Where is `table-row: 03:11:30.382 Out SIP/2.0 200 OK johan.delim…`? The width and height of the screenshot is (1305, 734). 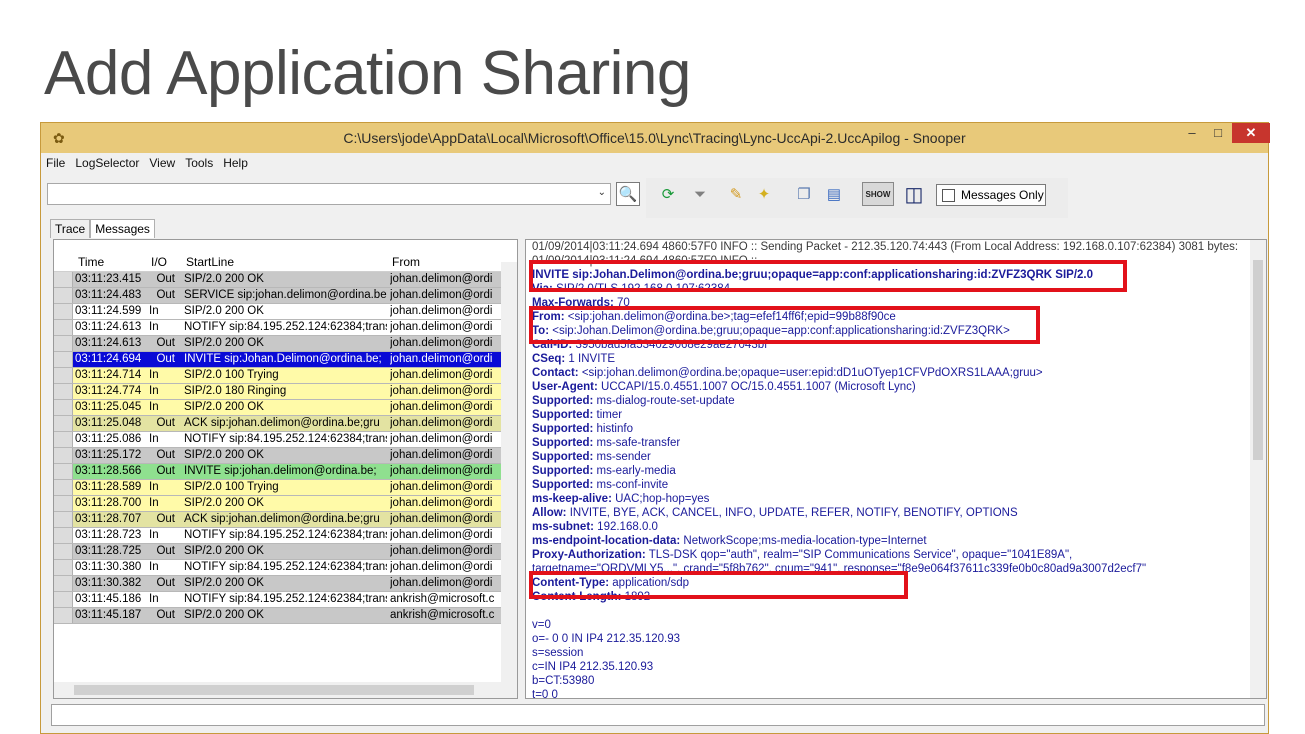 table-row: 03:11:30.382 Out SIP/2.0 200 OK johan.delim… is located at coordinates (277, 584).